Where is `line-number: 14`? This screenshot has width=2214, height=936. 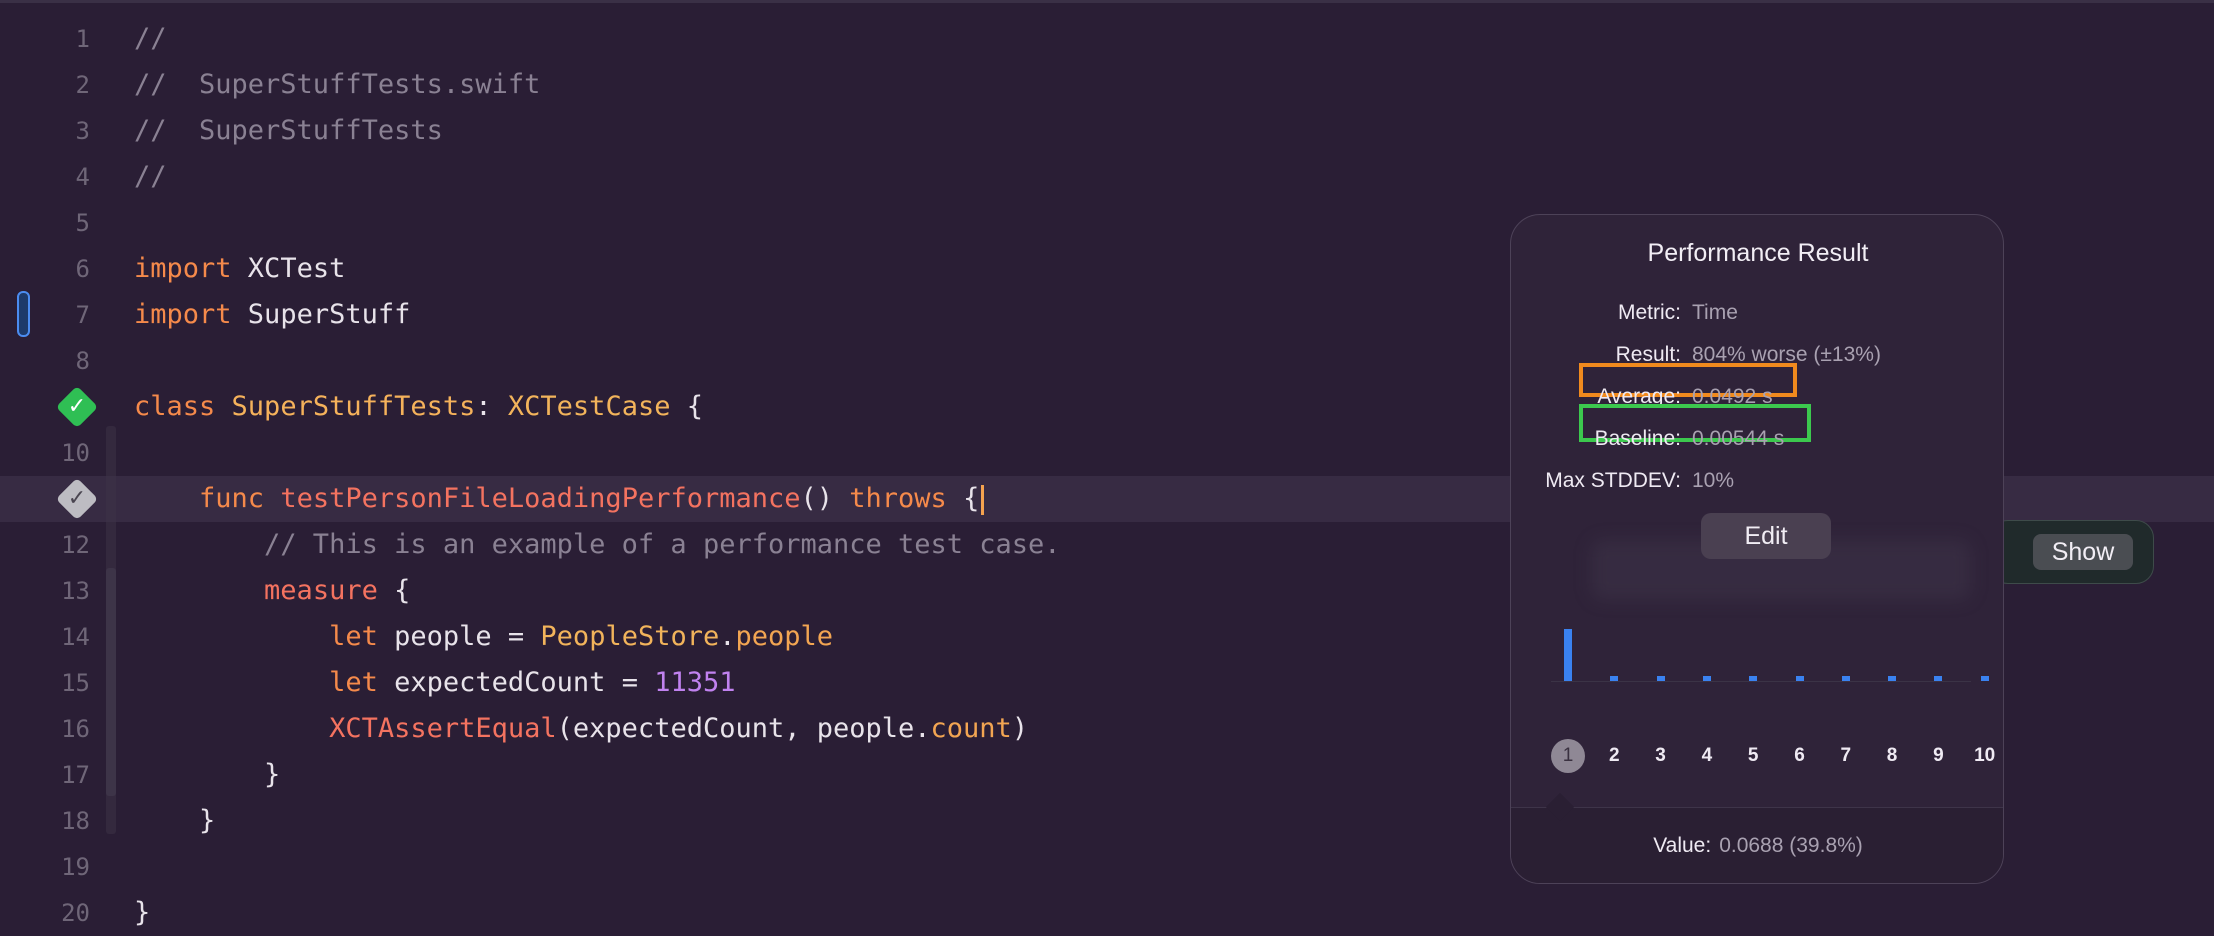
line-number: 14 is located at coordinates (75, 637).